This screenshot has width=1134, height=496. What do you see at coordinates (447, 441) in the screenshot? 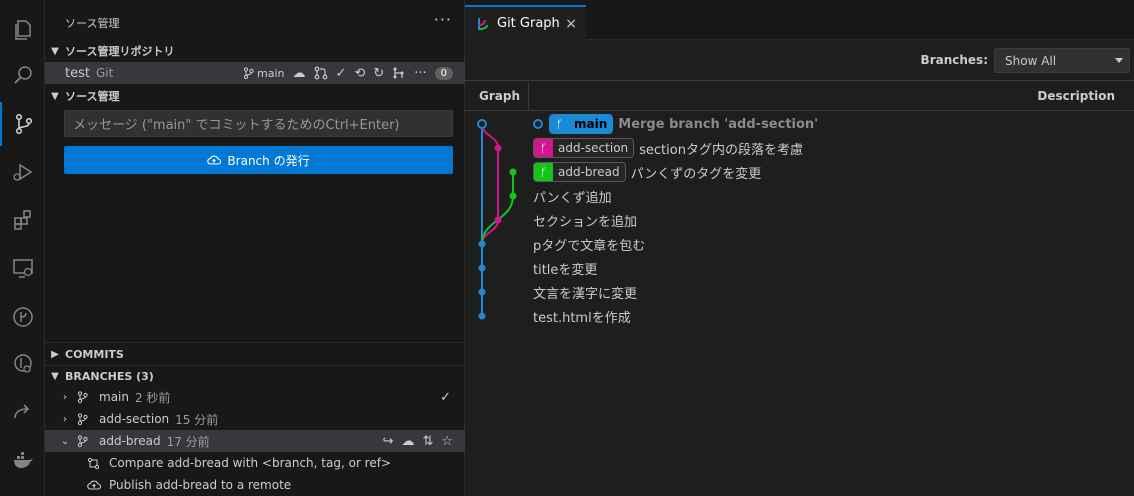
I see `star-icon: ☆` at bounding box center [447, 441].